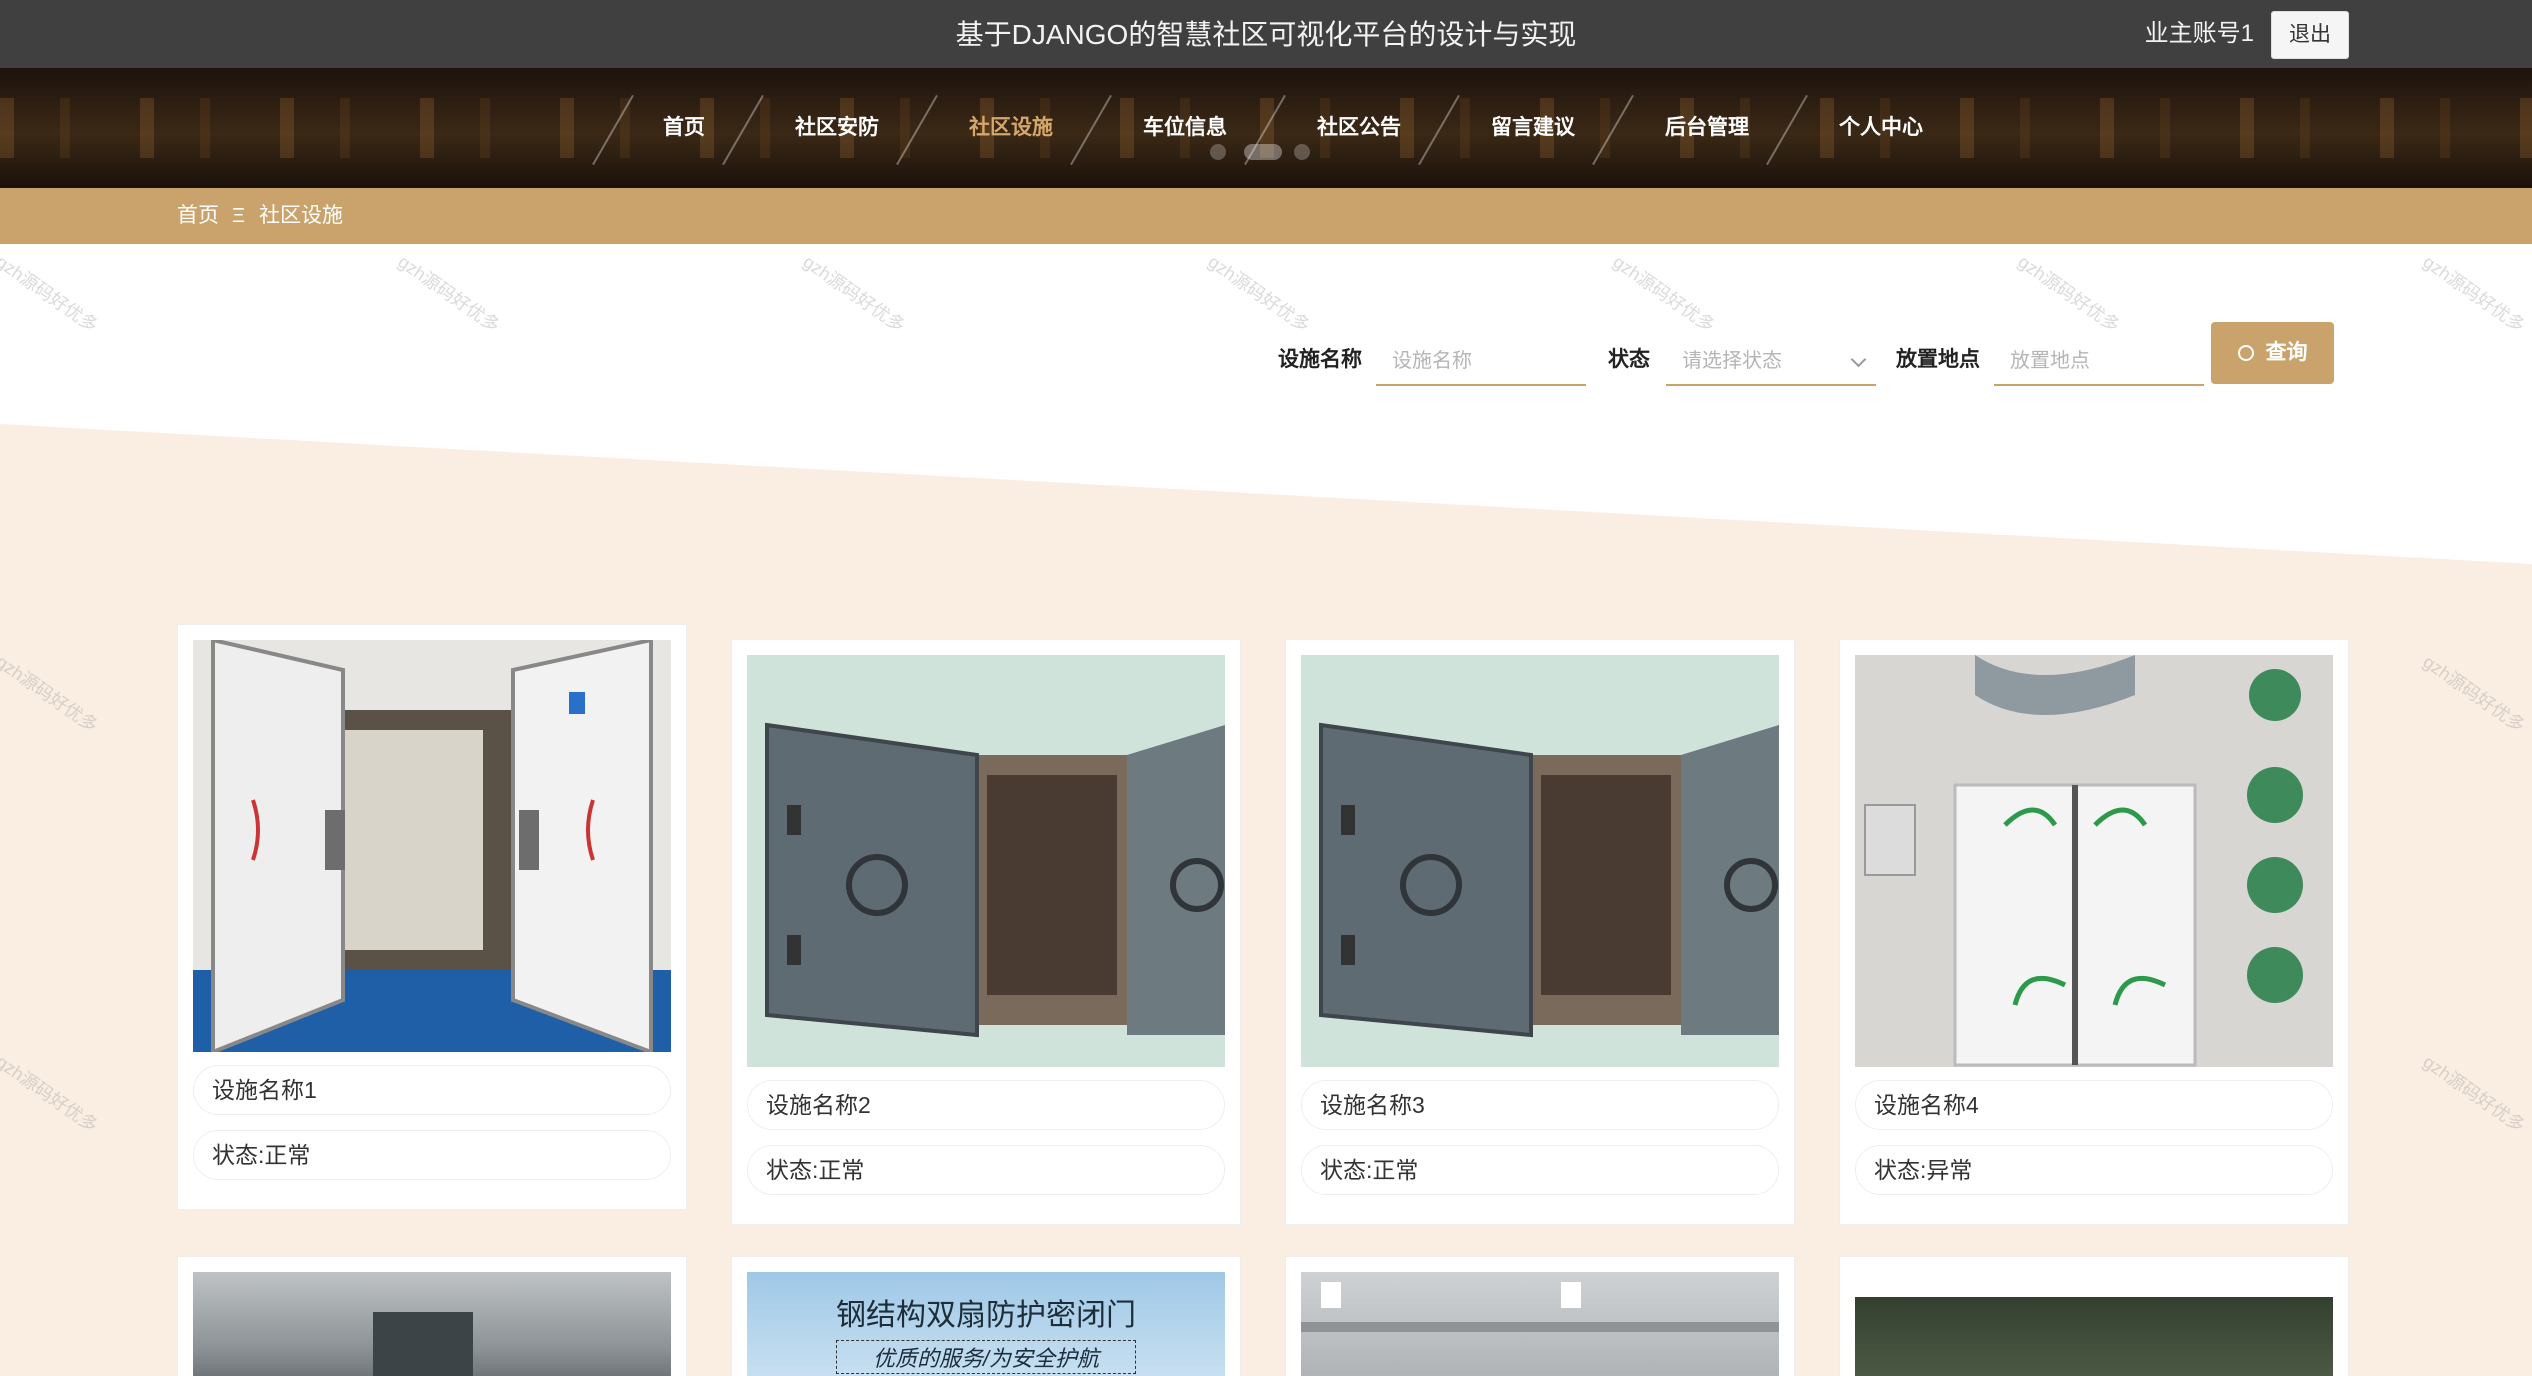 The image size is (2532, 1376). What do you see at coordinates (1707, 128) in the screenshot?
I see `nav-item-admin: 后台管理` at bounding box center [1707, 128].